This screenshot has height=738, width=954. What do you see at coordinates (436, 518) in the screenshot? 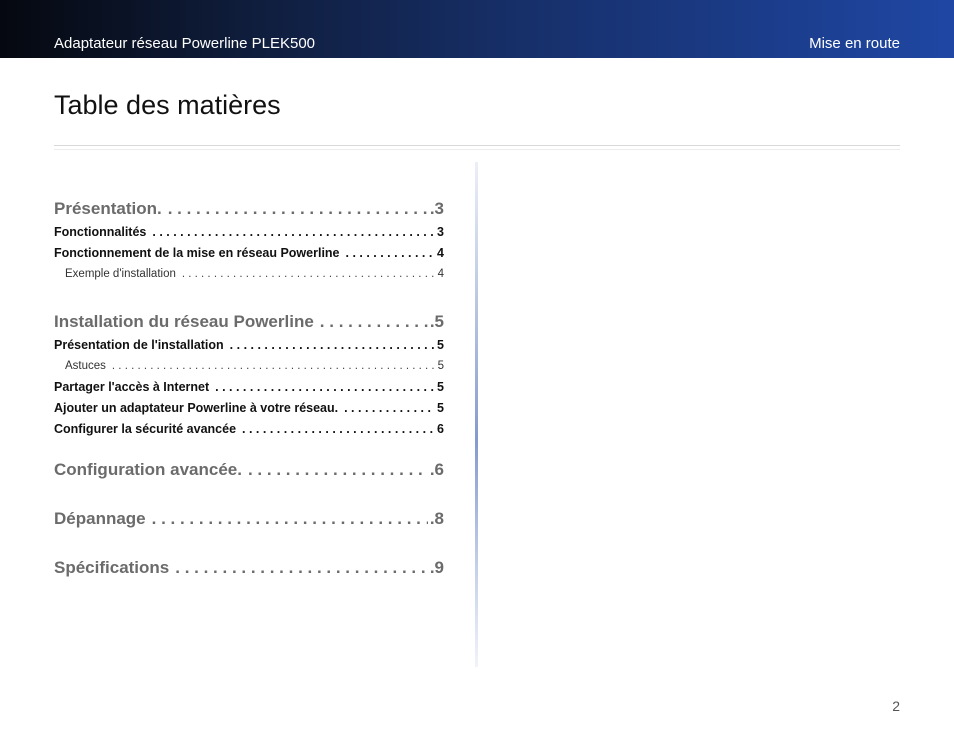
I see `toc-entry-page: .8` at bounding box center [436, 518].